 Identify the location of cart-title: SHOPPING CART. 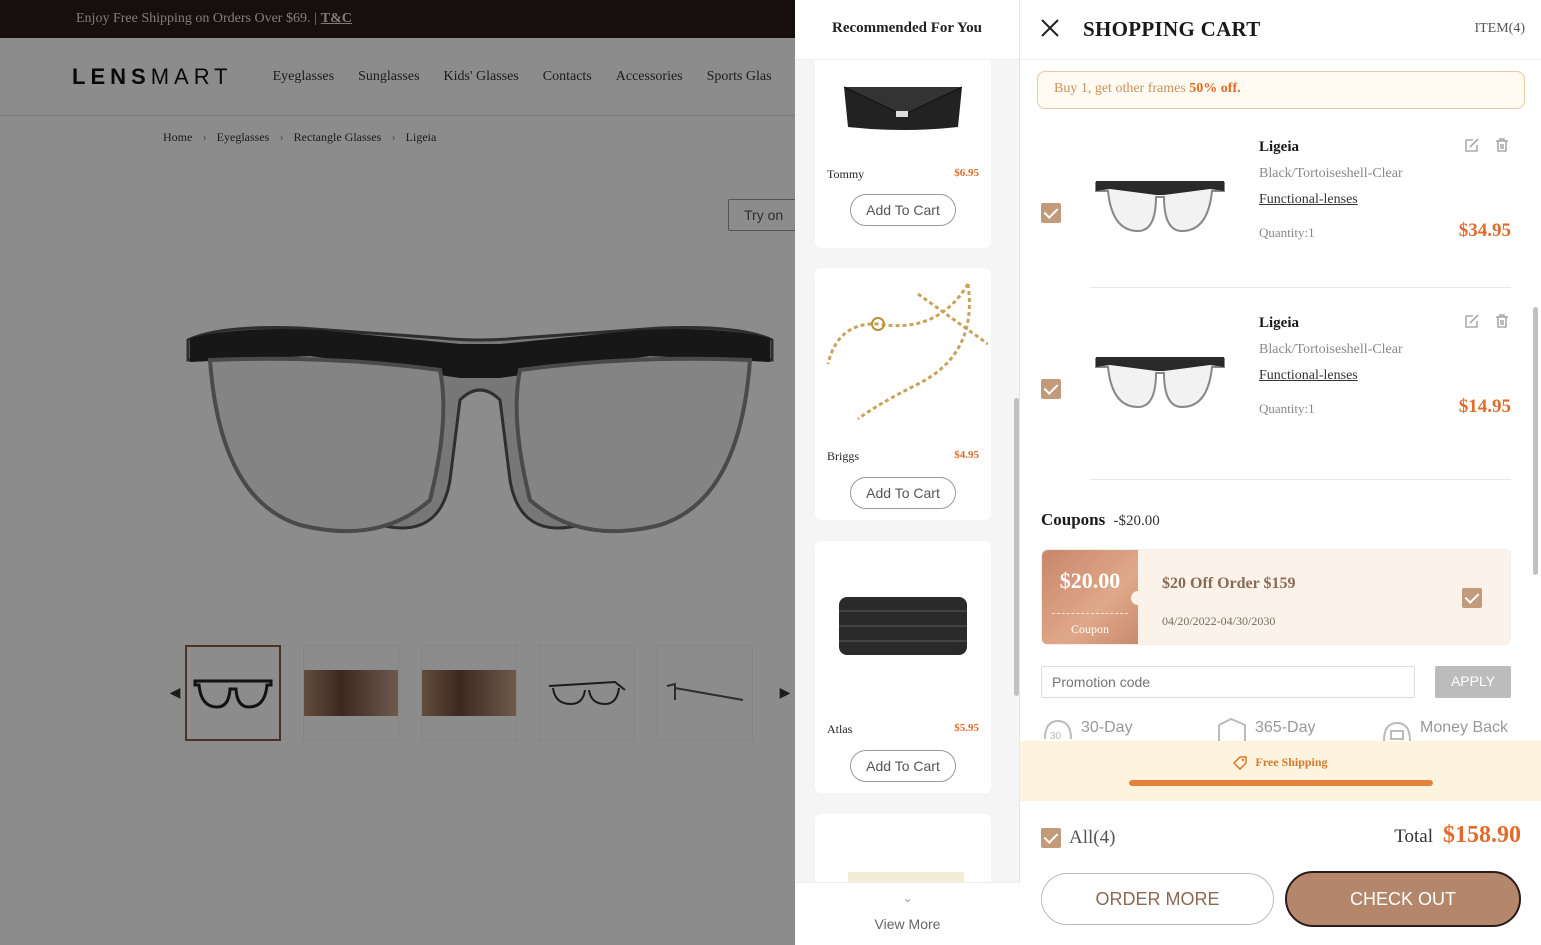
(1172, 29).